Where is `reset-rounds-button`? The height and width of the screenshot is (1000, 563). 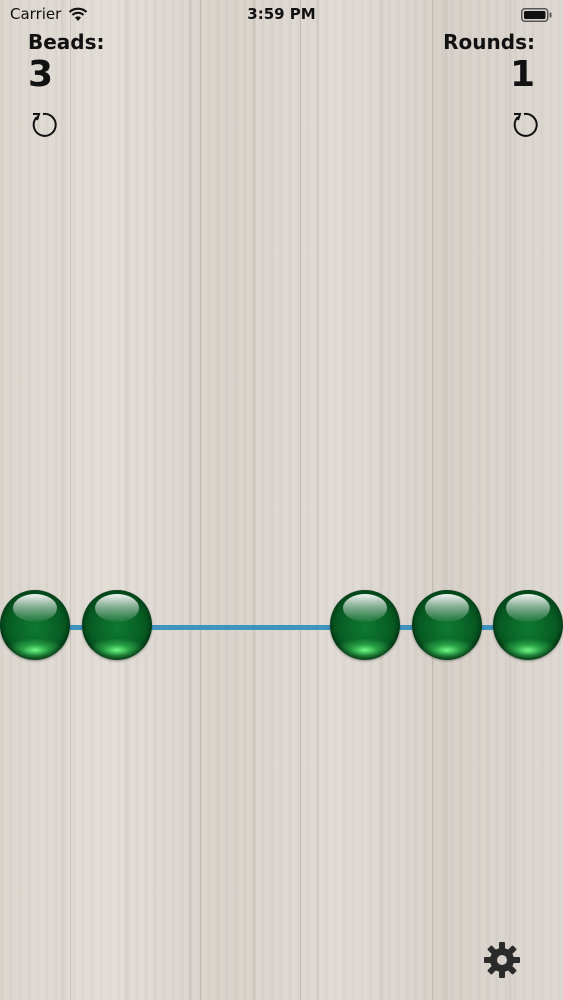 reset-rounds-button is located at coordinates (524, 125).